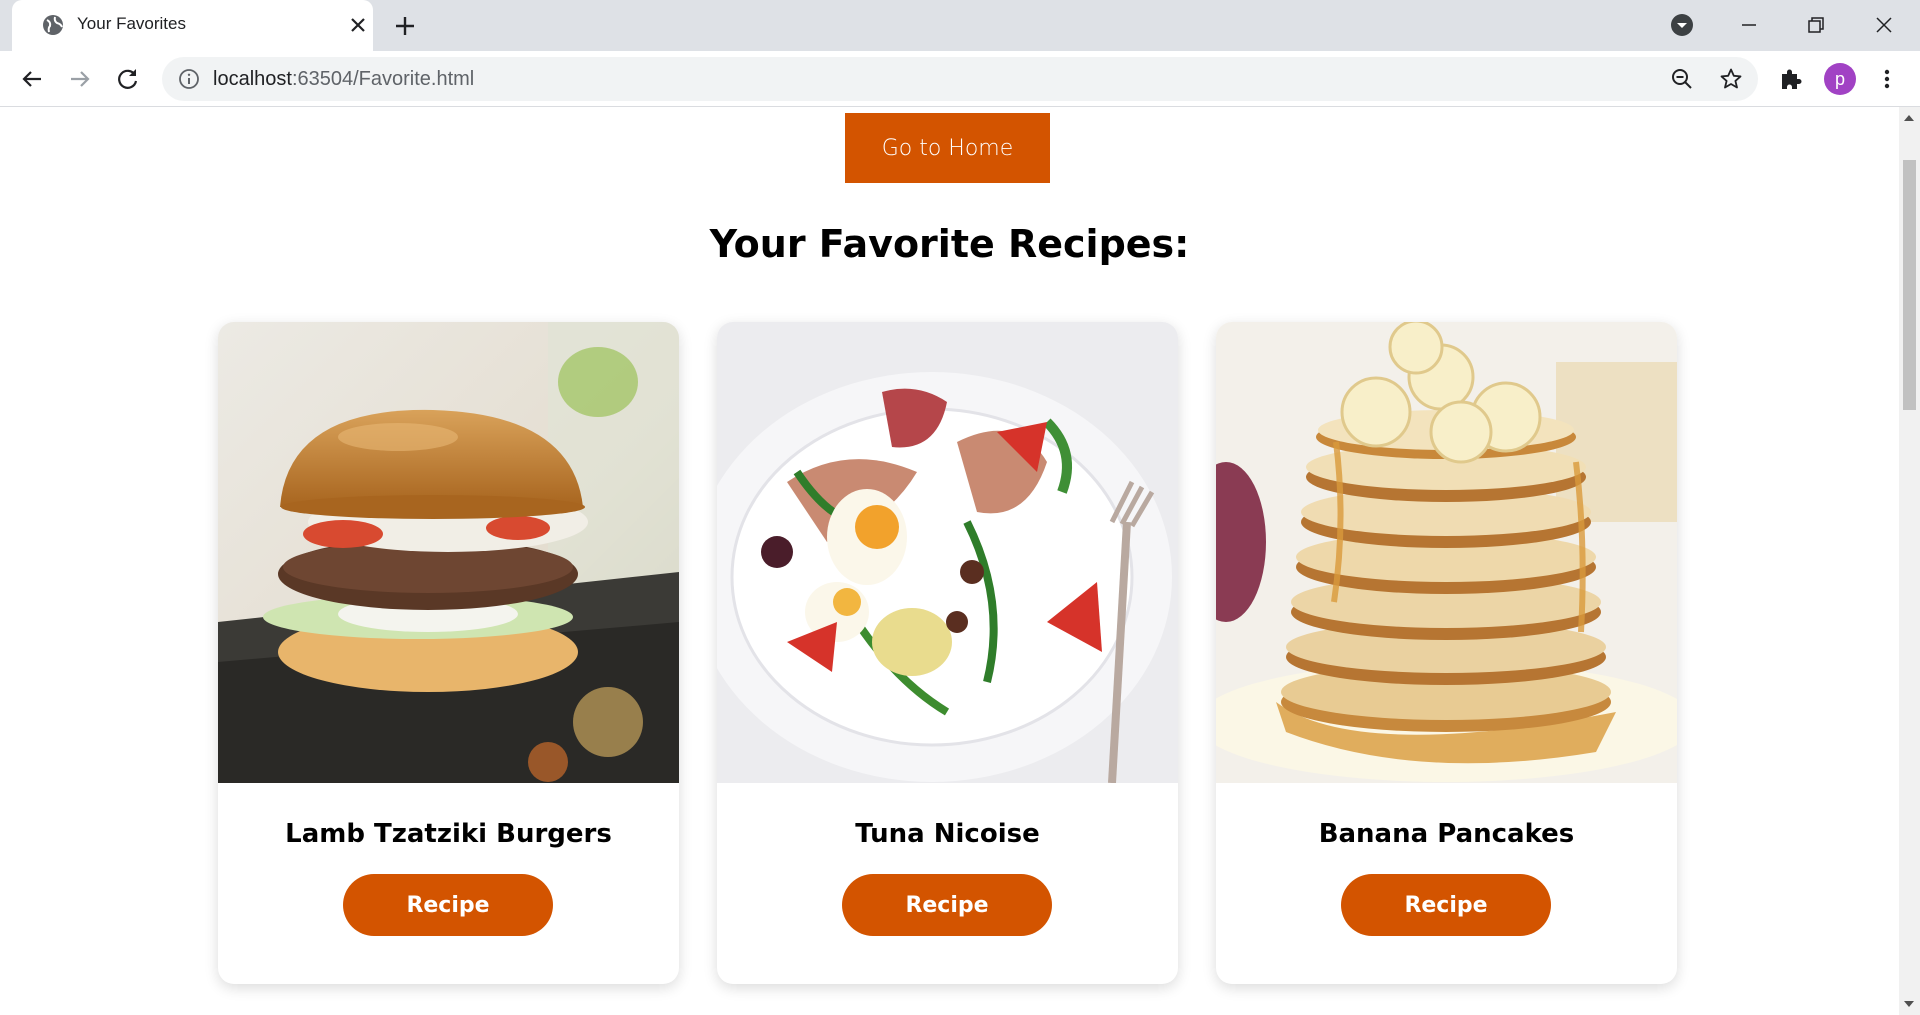 The height and width of the screenshot is (1015, 1920). Describe the element at coordinates (1909, 561) in the screenshot. I see `page-scrollbar` at that location.